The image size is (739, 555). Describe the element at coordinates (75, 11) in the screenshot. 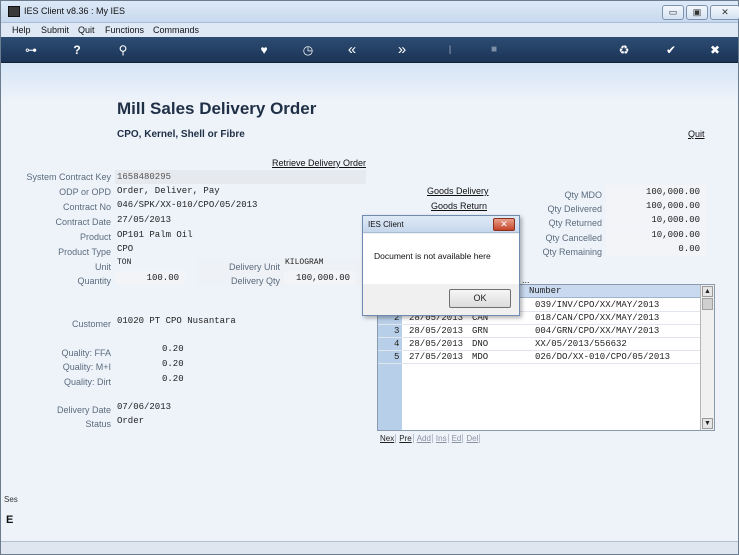

I see `window-title: IES Client v8.36 : My IES` at that location.